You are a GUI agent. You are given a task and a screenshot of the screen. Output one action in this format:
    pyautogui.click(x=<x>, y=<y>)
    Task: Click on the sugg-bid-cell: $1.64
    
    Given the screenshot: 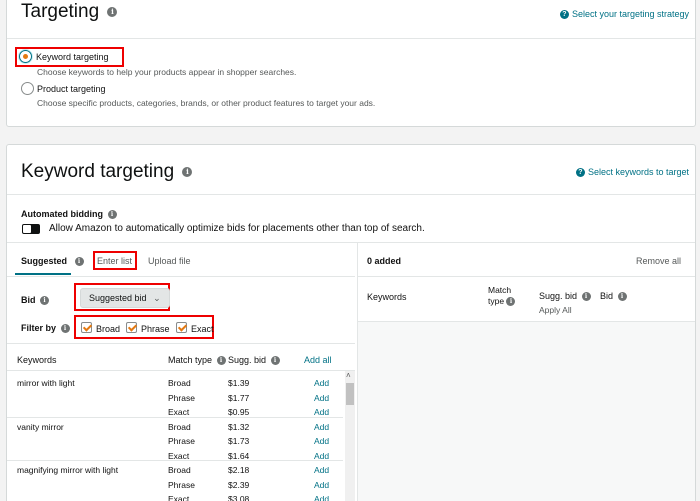 What is the action you would take?
    pyautogui.click(x=239, y=455)
    